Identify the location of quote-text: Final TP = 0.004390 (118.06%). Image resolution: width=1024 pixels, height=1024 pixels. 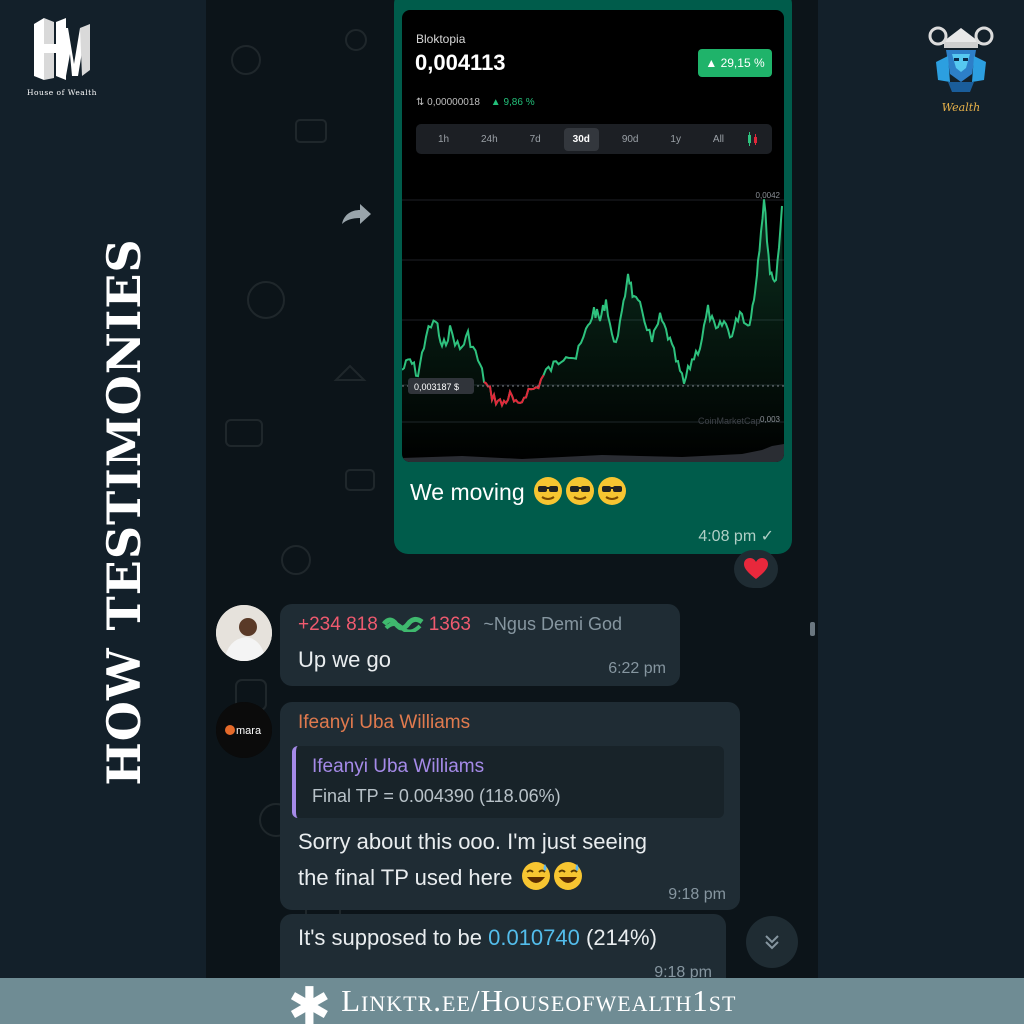
(436, 796).